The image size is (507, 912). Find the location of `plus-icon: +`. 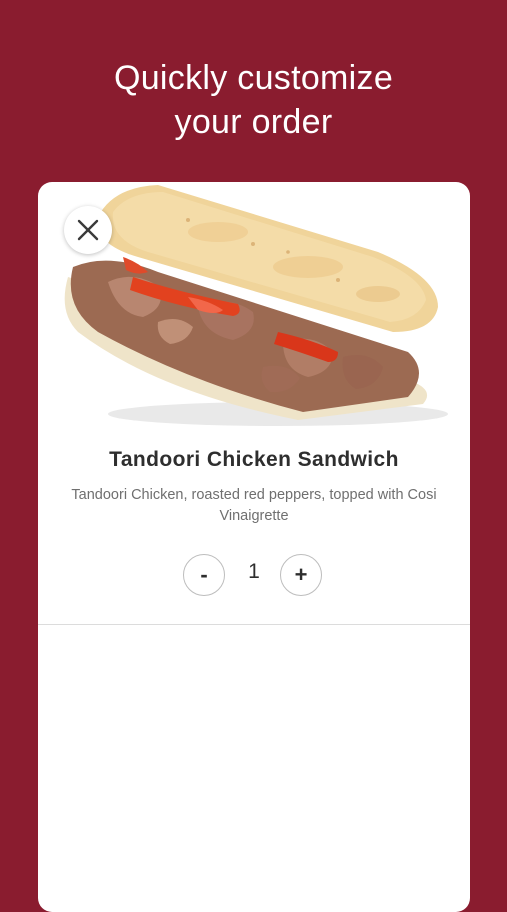

plus-icon: + is located at coordinates (301, 574).